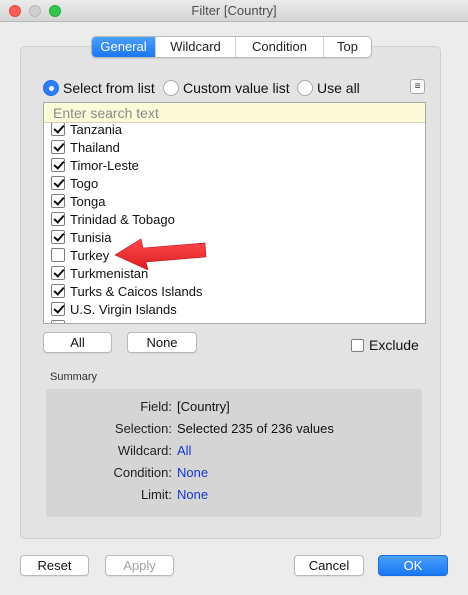  Describe the element at coordinates (156, 406) in the screenshot. I see `summary-key: Field:` at that location.